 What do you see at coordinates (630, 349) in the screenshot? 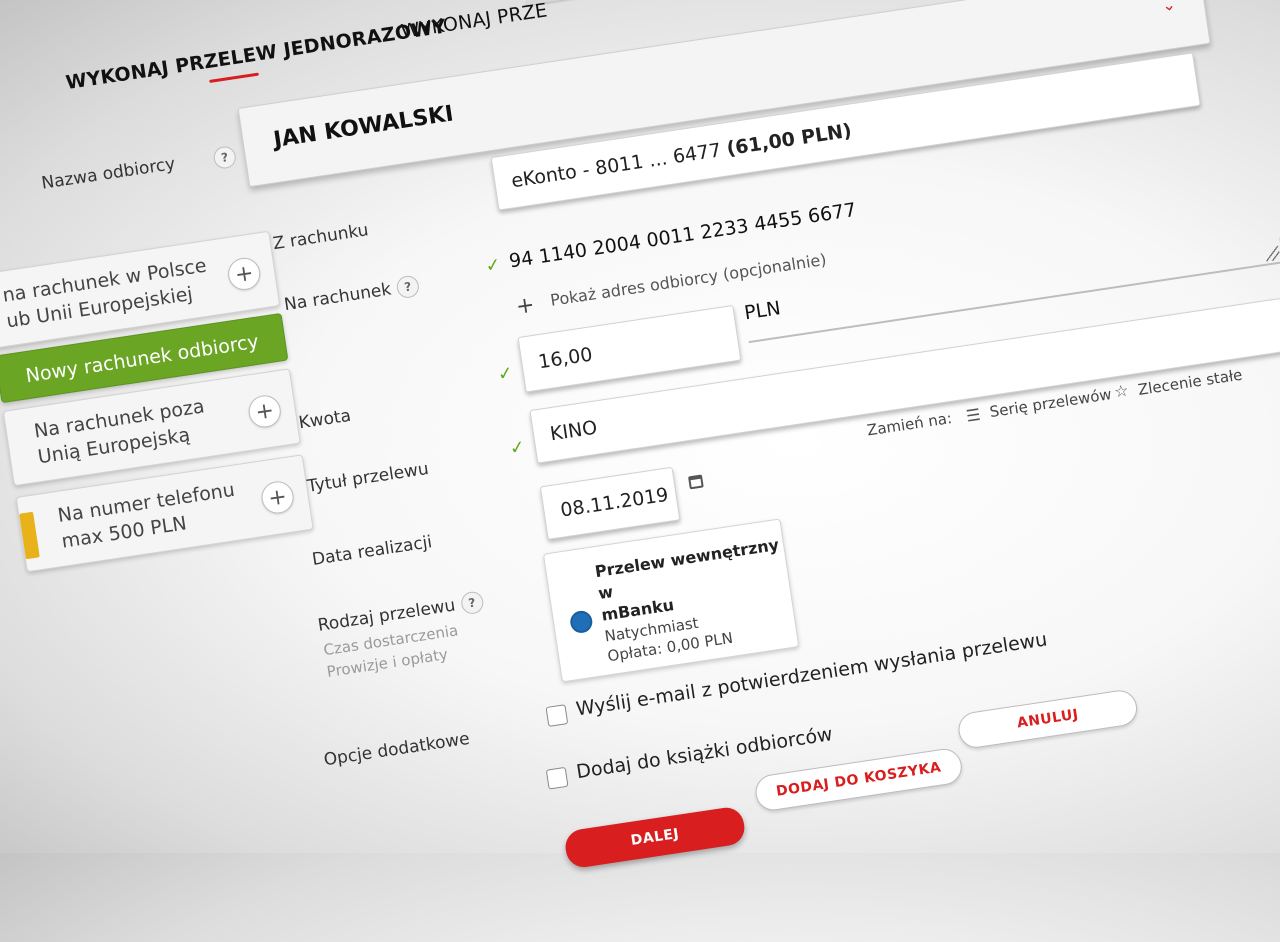
I see `amount-input: 16,00` at bounding box center [630, 349].